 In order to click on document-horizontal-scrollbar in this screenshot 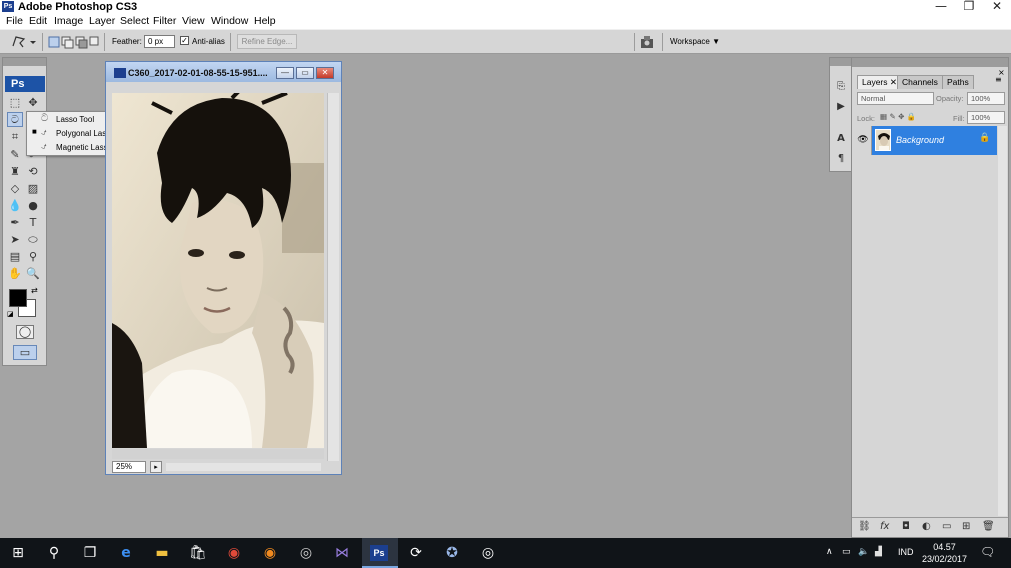, I will do `click(218, 454)`.